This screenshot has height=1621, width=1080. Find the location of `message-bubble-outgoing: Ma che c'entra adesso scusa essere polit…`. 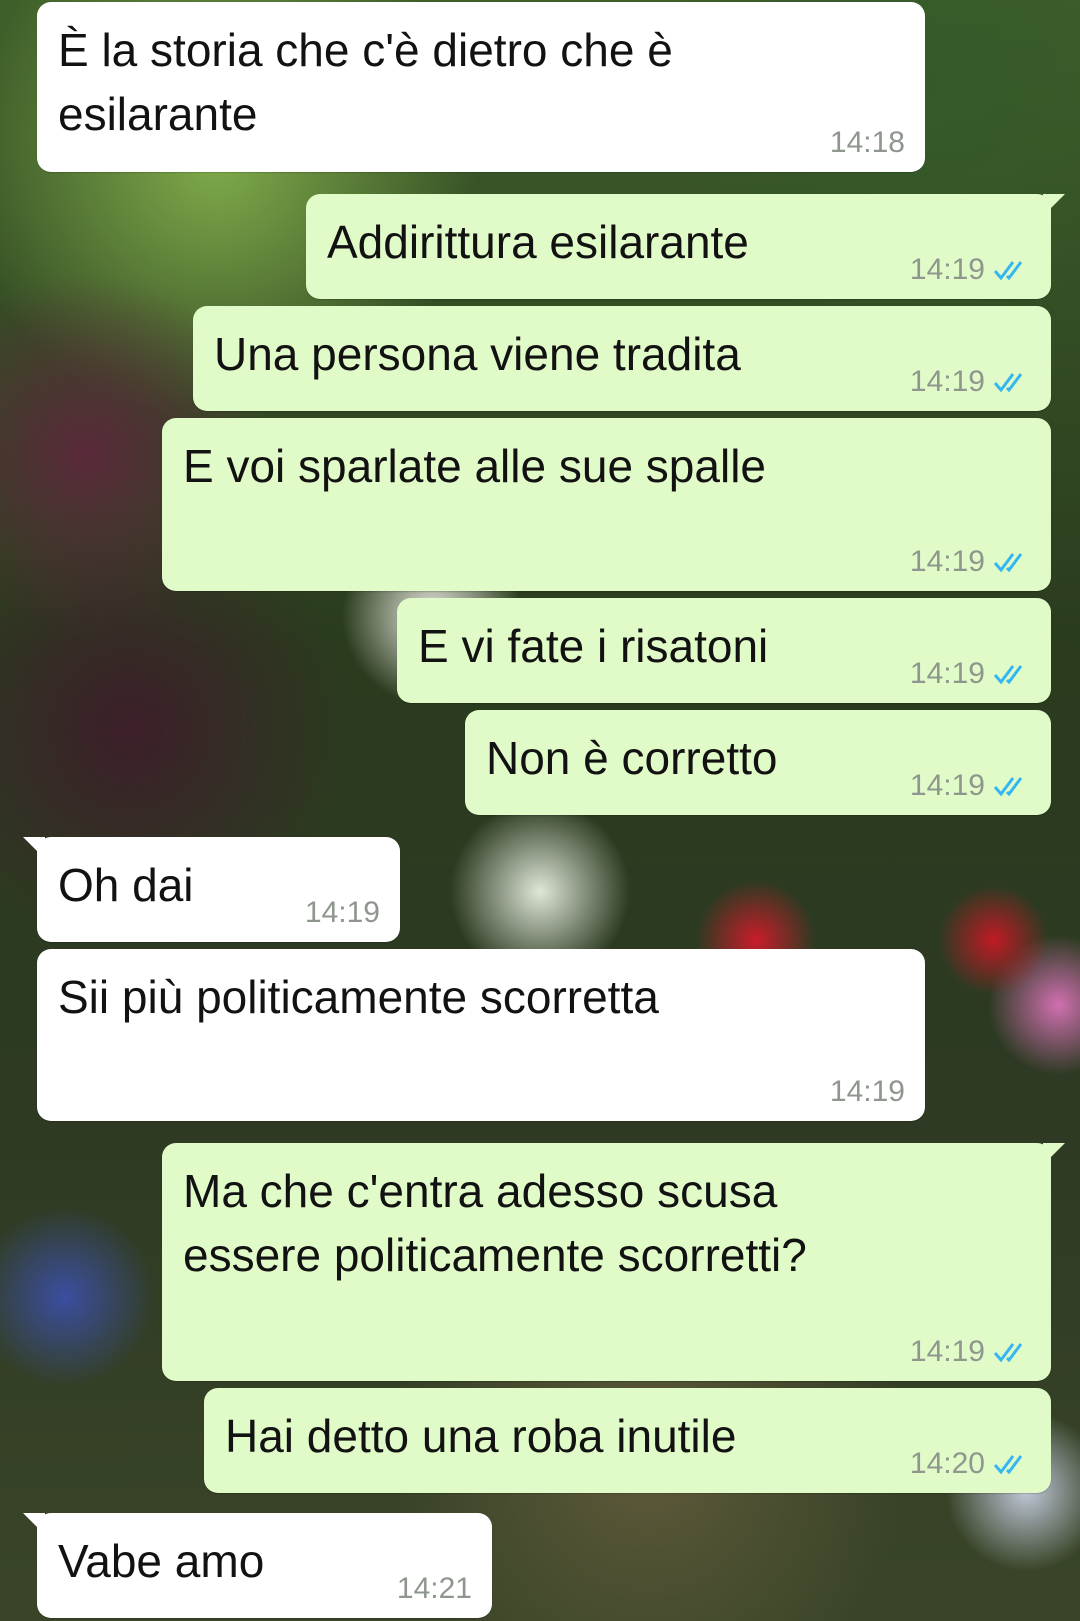

message-bubble-outgoing: Ma che c'entra adesso scusa essere polit… is located at coordinates (613, 1262).